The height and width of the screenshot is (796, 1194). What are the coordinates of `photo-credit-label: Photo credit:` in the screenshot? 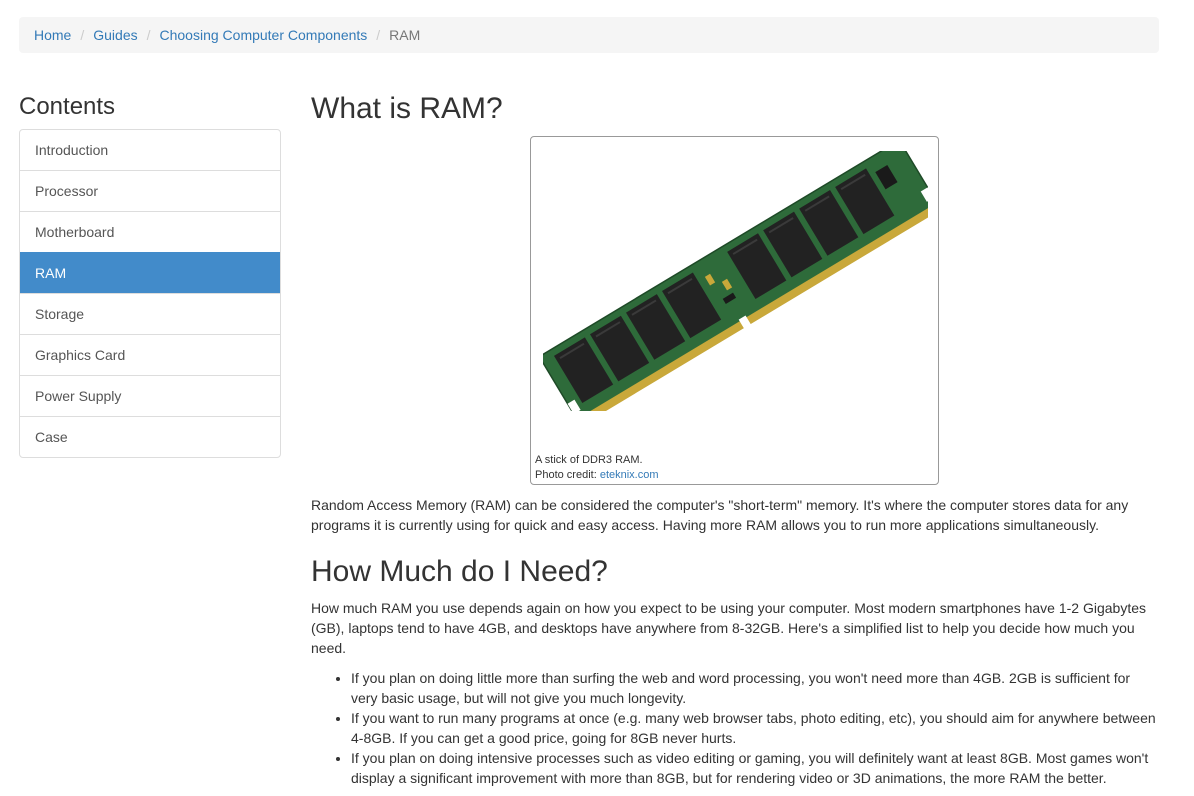 It's located at (566, 475).